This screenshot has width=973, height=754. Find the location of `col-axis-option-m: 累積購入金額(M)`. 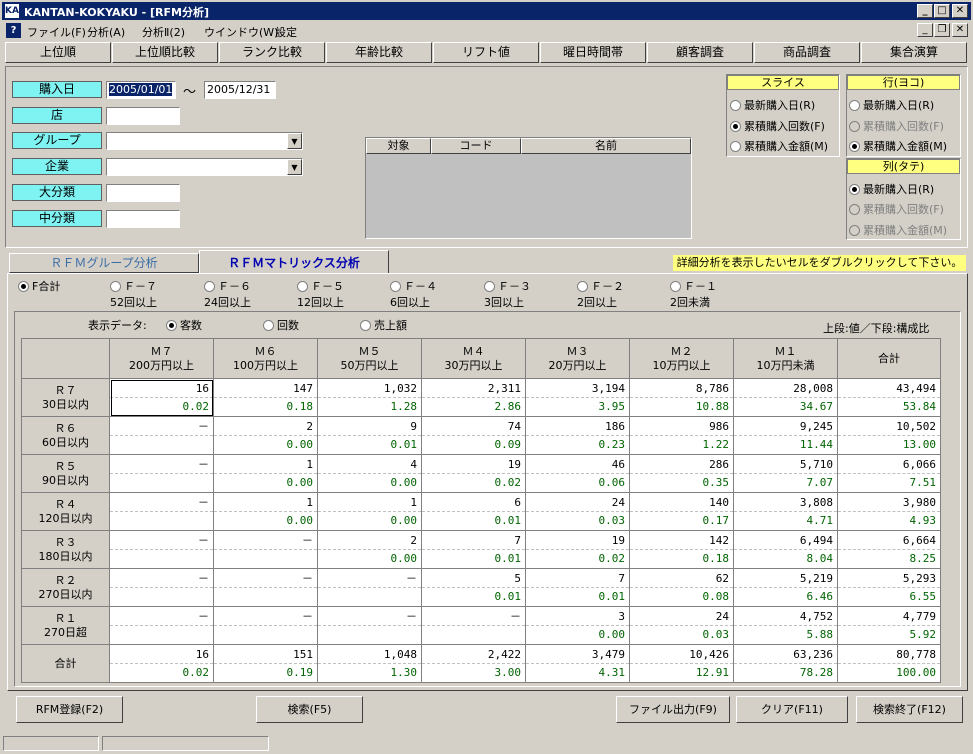

col-axis-option-m: 累積購入金額(M) is located at coordinates (898, 230).